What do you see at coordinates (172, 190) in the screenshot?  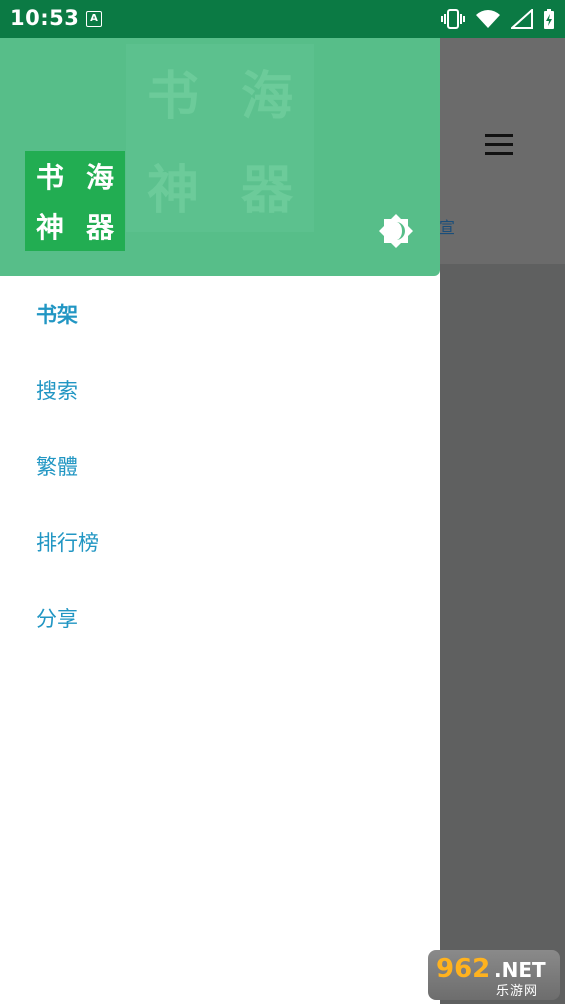 I see `watermark-char: 神` at bounding box center [172, 190].